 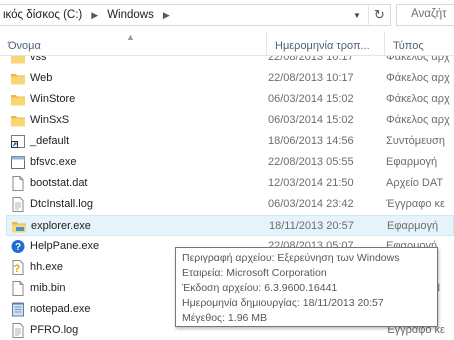 What do you see at coordinates (425, 15) in the screenshot?
I see `search-input: Αναζήτ` at bounding box center [425, 15].